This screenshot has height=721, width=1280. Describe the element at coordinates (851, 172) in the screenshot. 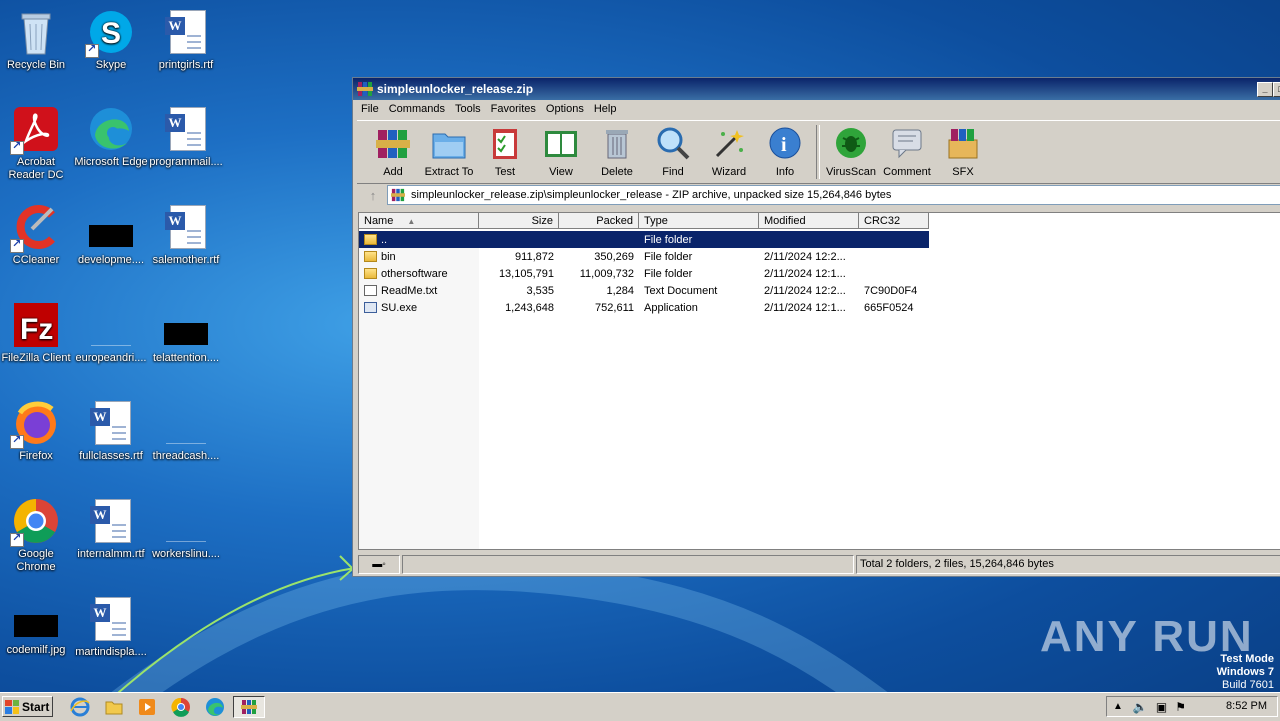

I see `virusscan-label: VirusScan` at that location.